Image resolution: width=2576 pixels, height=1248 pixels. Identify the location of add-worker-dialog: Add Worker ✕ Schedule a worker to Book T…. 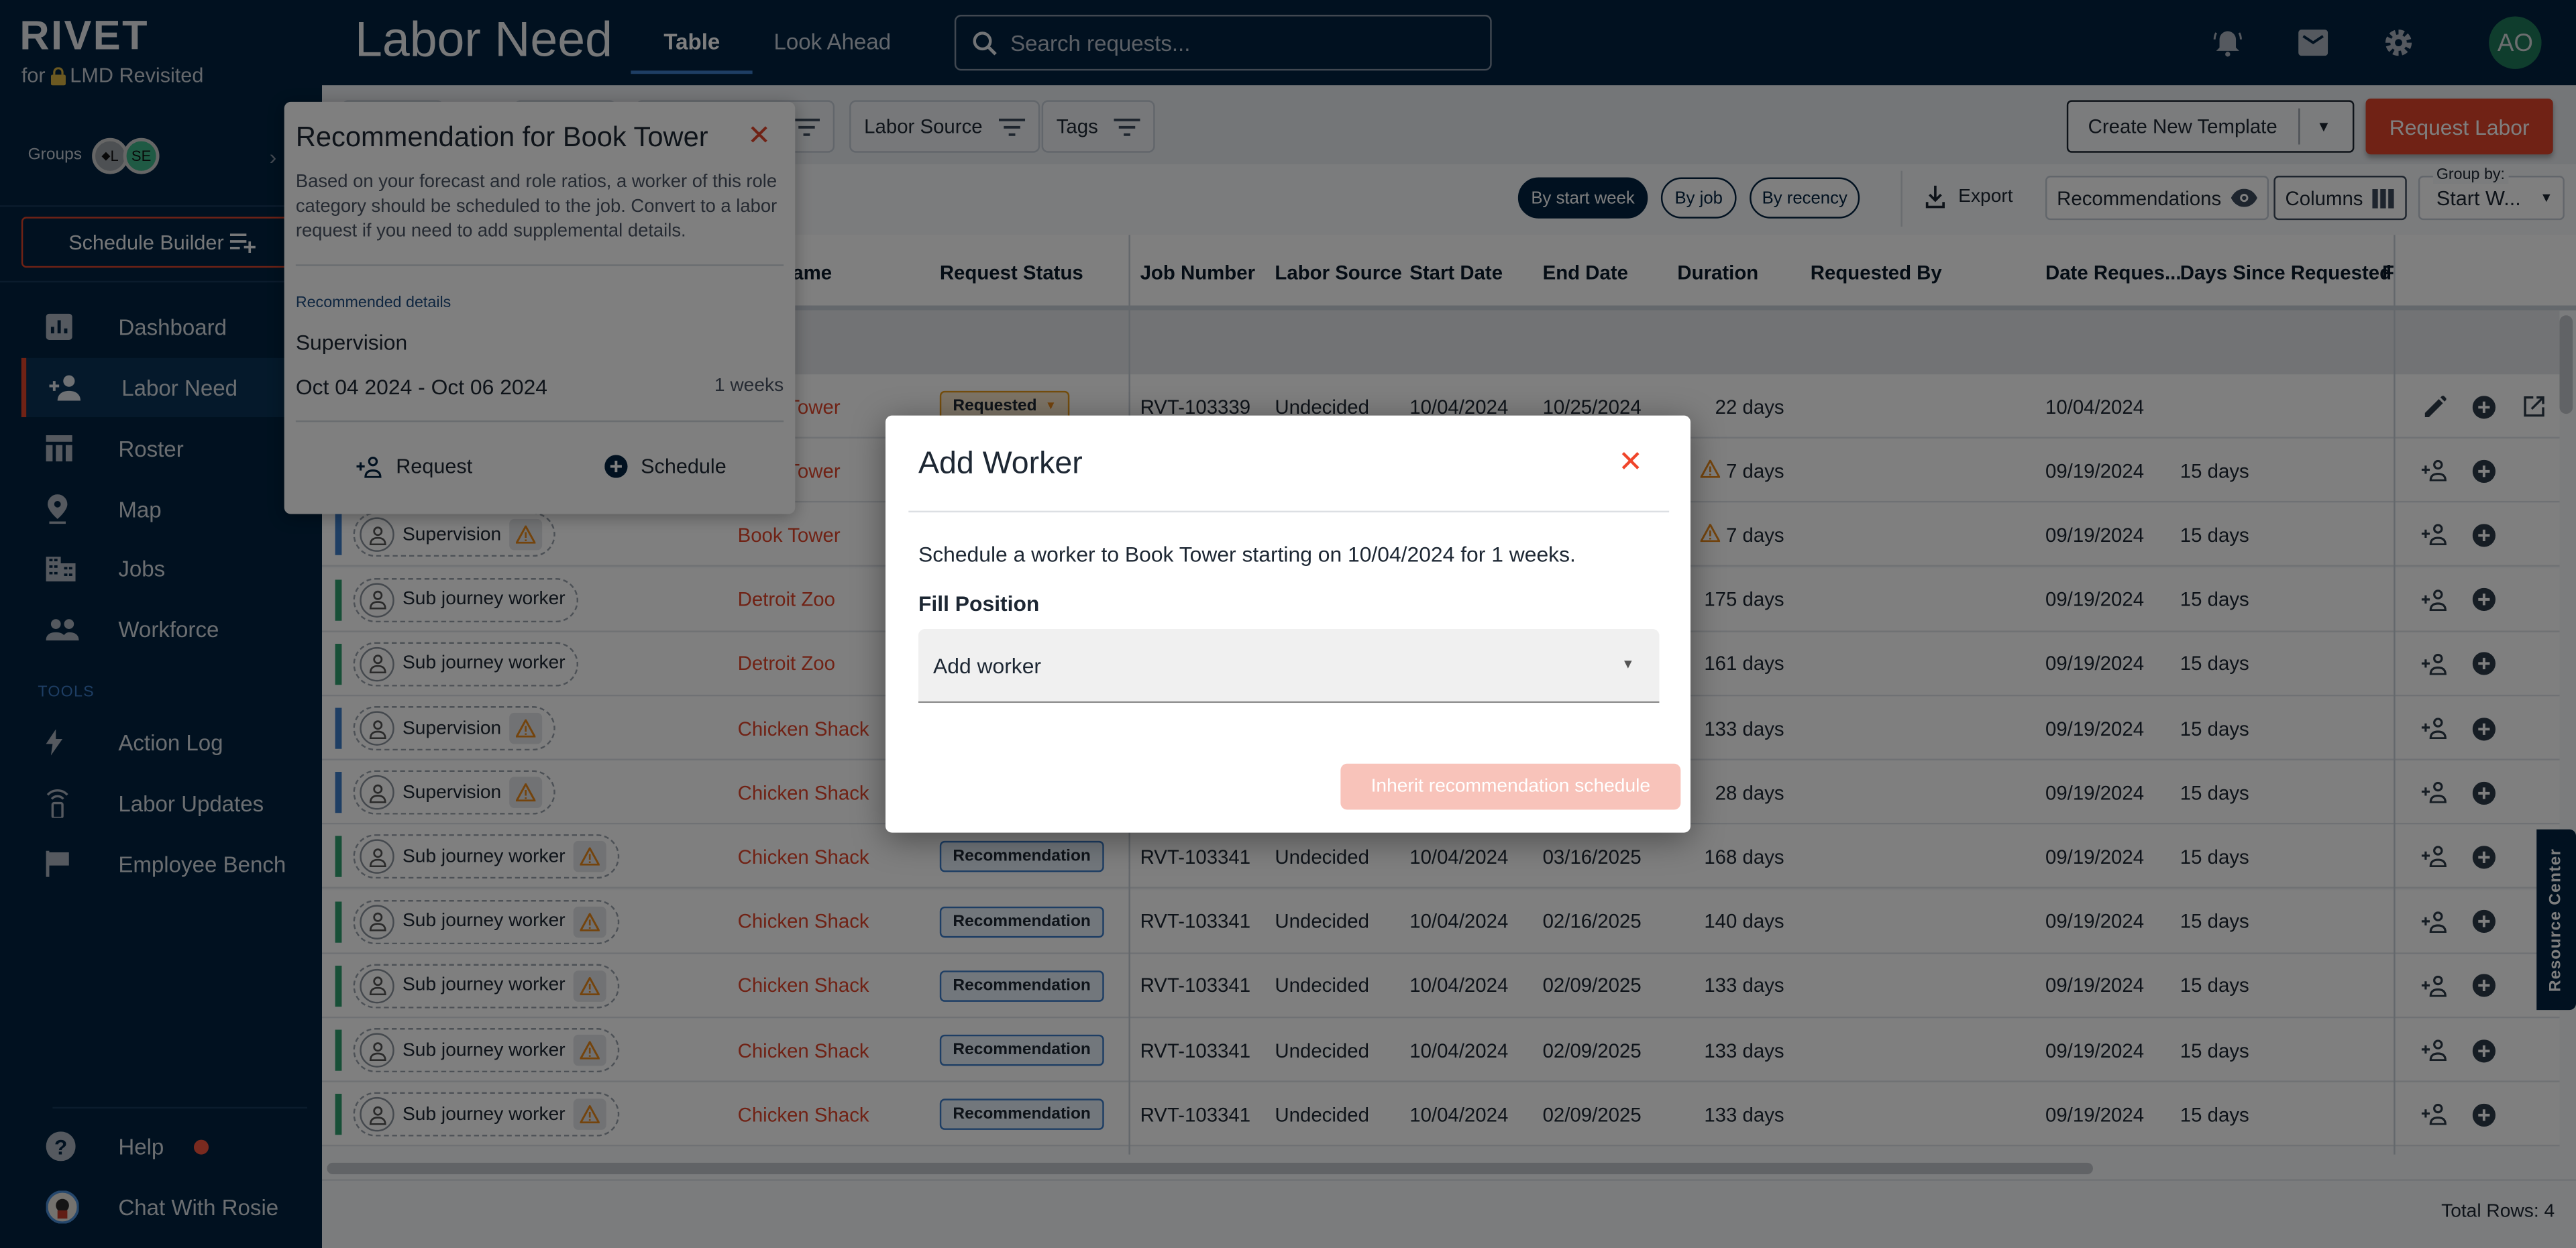
(1288, 624).